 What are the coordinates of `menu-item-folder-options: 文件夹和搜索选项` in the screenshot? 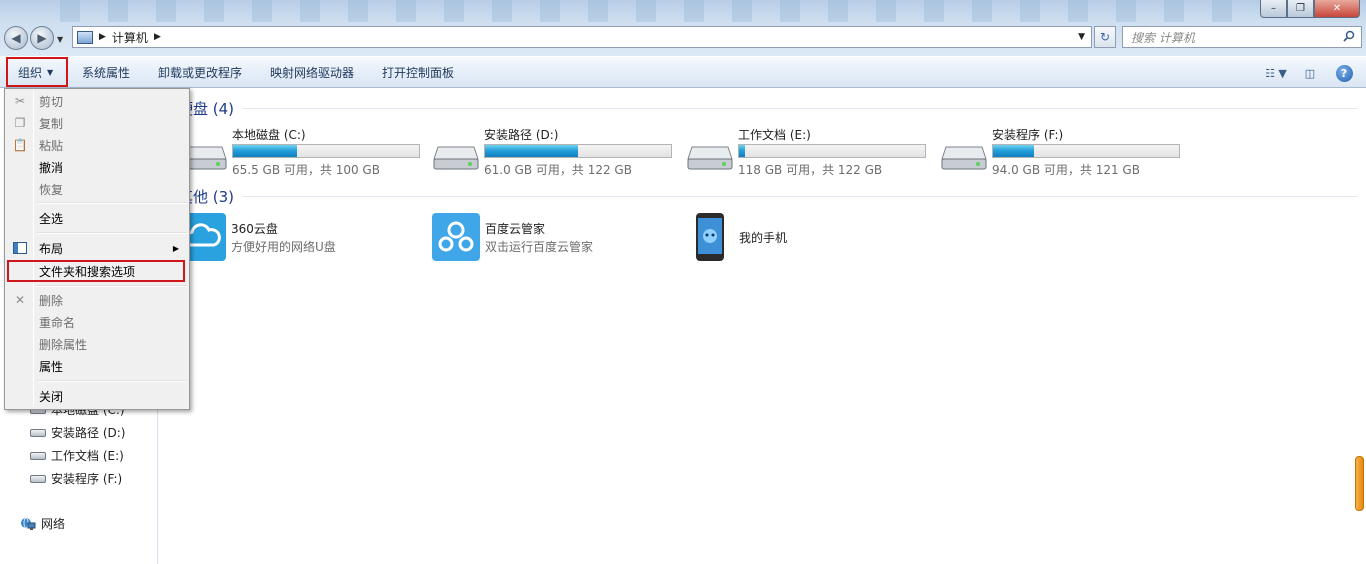 It's located at (96, 271).